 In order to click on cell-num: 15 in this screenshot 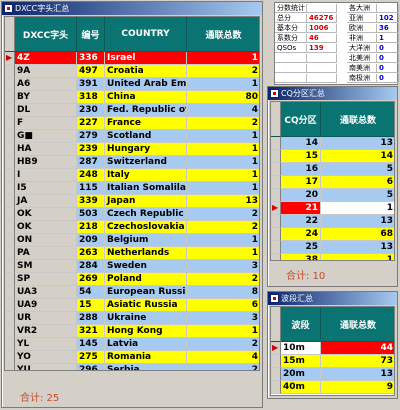, I will do `click(91, 305)`.